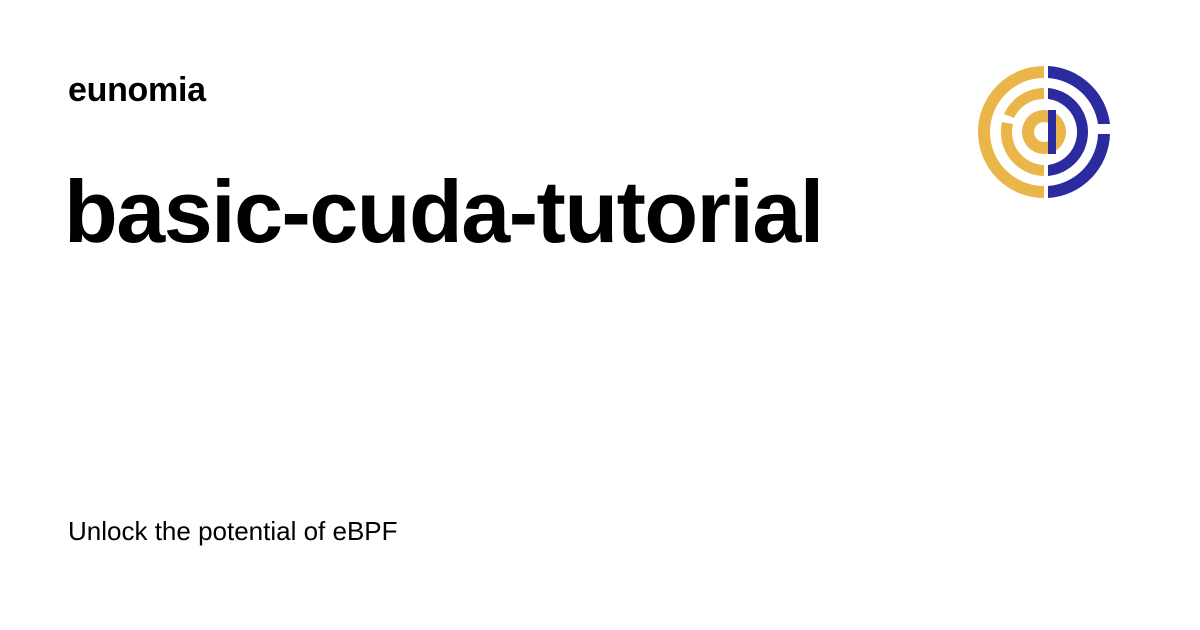 Image resolution: width=1200 pixels, height=630 pixels. Describe the element at coordinates (137, 90) in the screenshot. I see `site-name: eunomia` at that location.